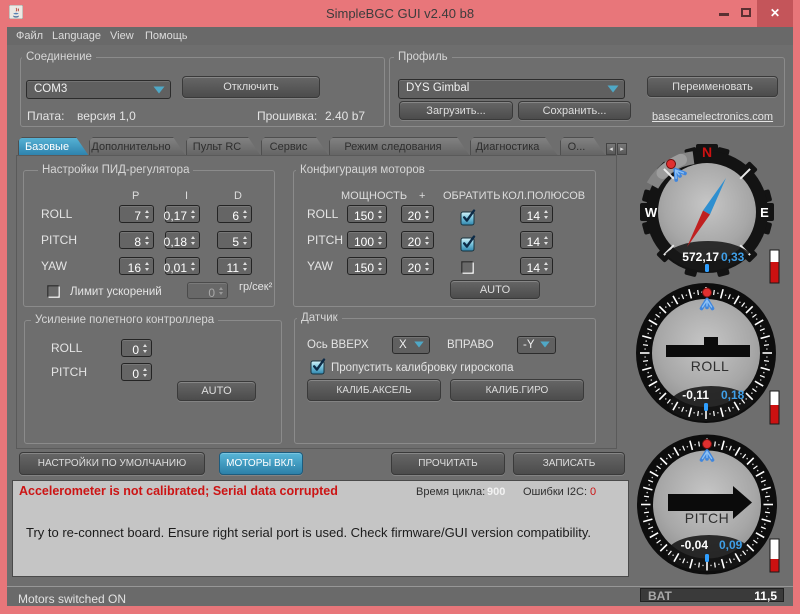 Image resolution: width=800 pixels, height=614 pixels. I want to click on svg-text: W, so click(651, 212).